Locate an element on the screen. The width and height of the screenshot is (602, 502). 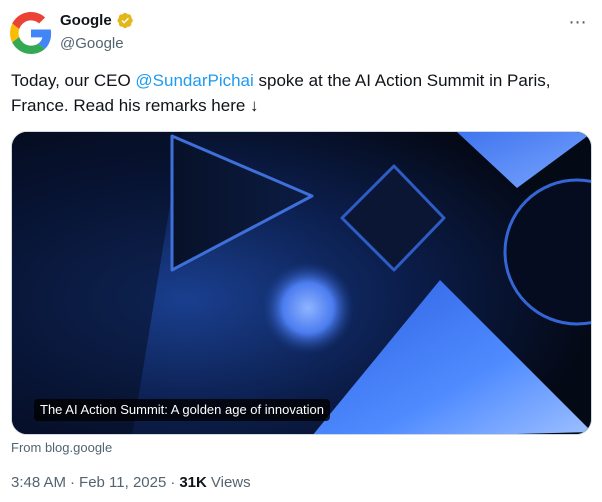
tweet-meta: 3:48 AM · Feb 11, 2025 · 31K Views is located at coordinates (131, 482).